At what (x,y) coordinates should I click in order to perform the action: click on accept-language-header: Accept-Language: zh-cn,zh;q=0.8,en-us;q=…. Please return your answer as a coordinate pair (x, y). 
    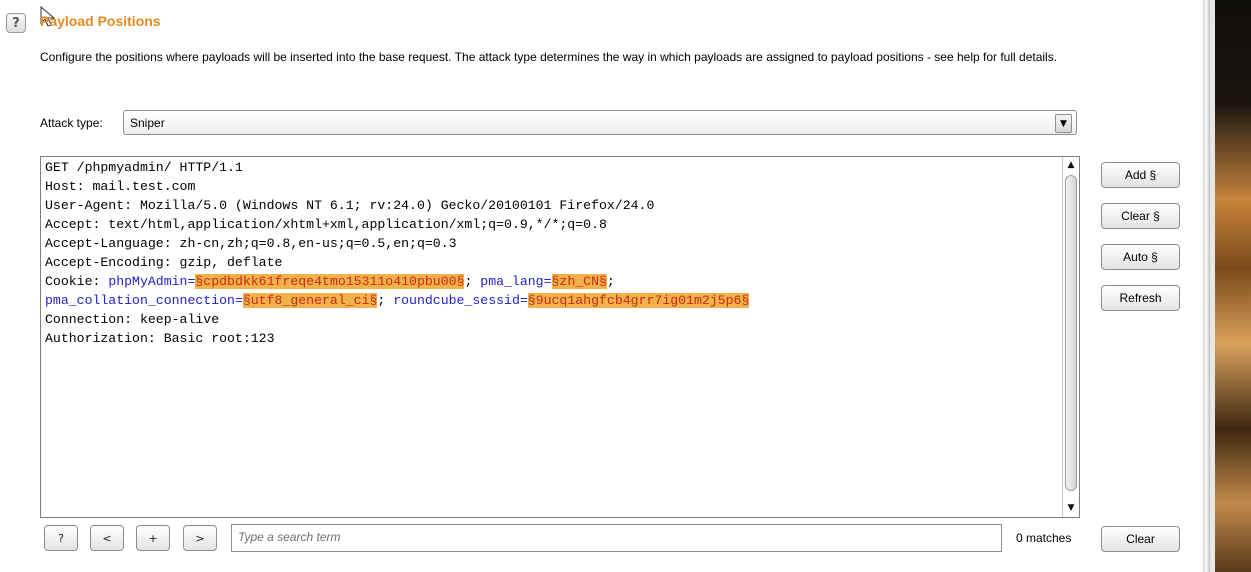
    Looking at the image, I should click on (251, 243).